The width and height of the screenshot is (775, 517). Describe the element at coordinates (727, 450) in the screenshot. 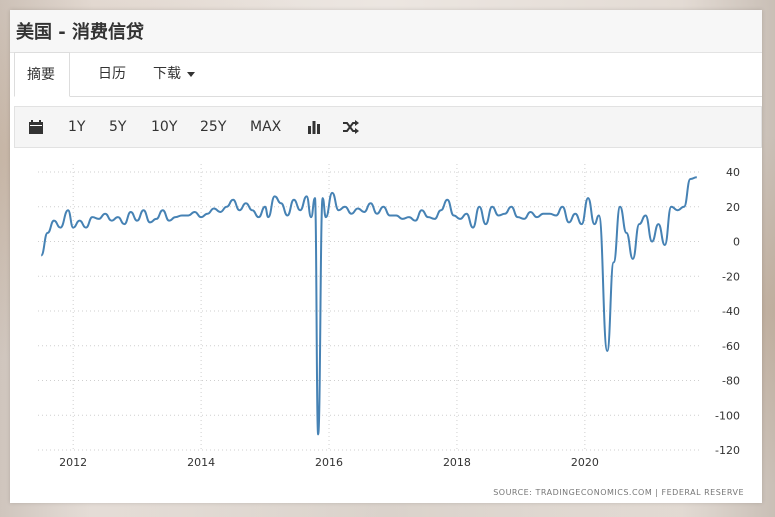

I see `y-tick-label: -120` at that location.